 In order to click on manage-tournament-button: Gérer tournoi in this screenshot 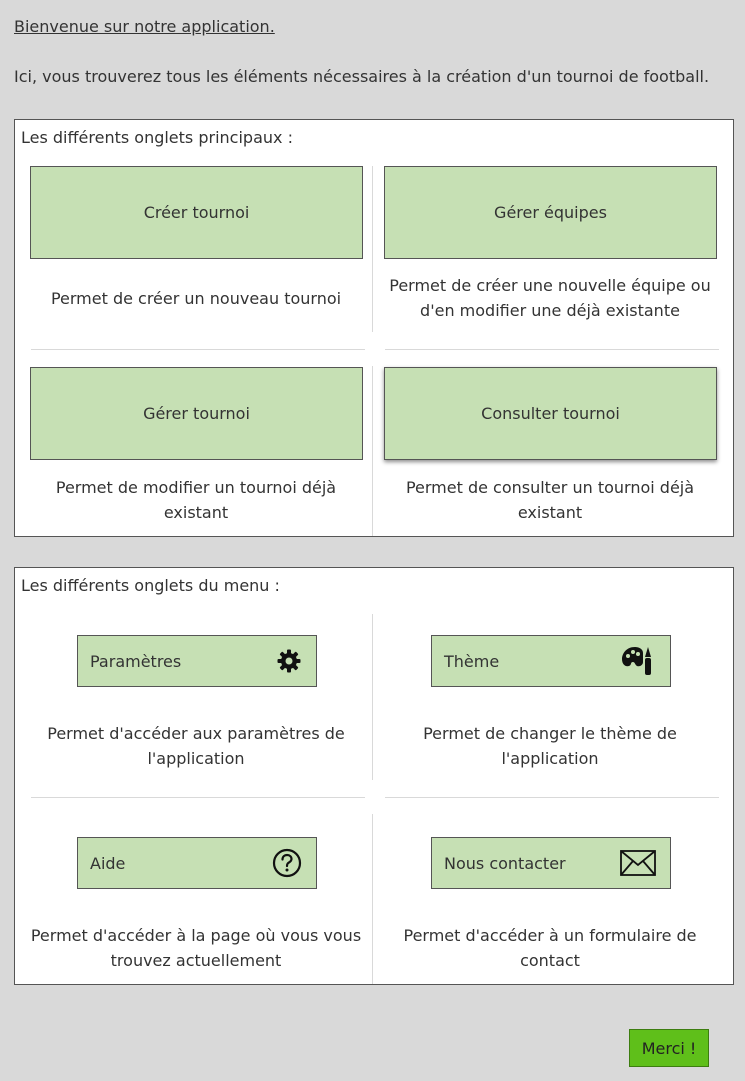, I will do `click(196, 413)`.